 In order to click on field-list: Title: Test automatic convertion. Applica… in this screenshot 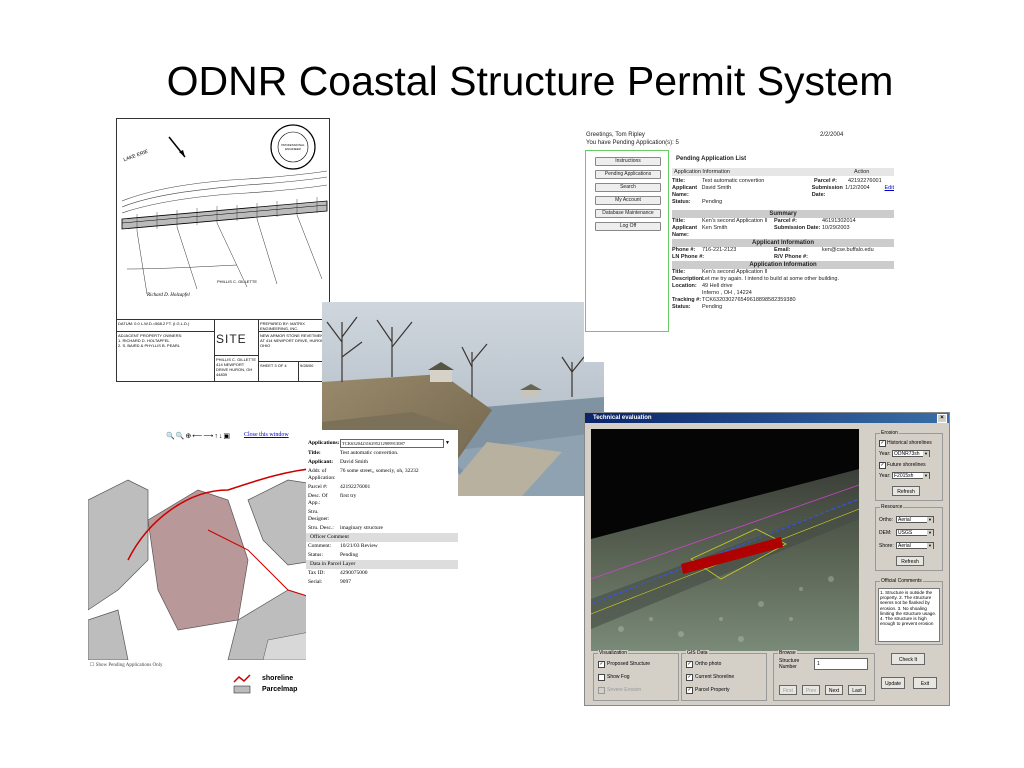, I will do `click(382, 491)`.